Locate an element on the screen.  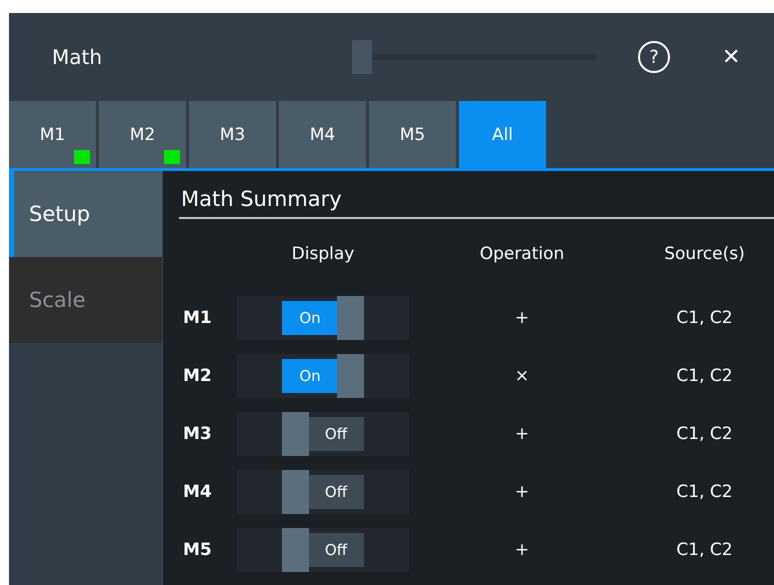
section-title: Math Summary is located at coordinates (476, 195).